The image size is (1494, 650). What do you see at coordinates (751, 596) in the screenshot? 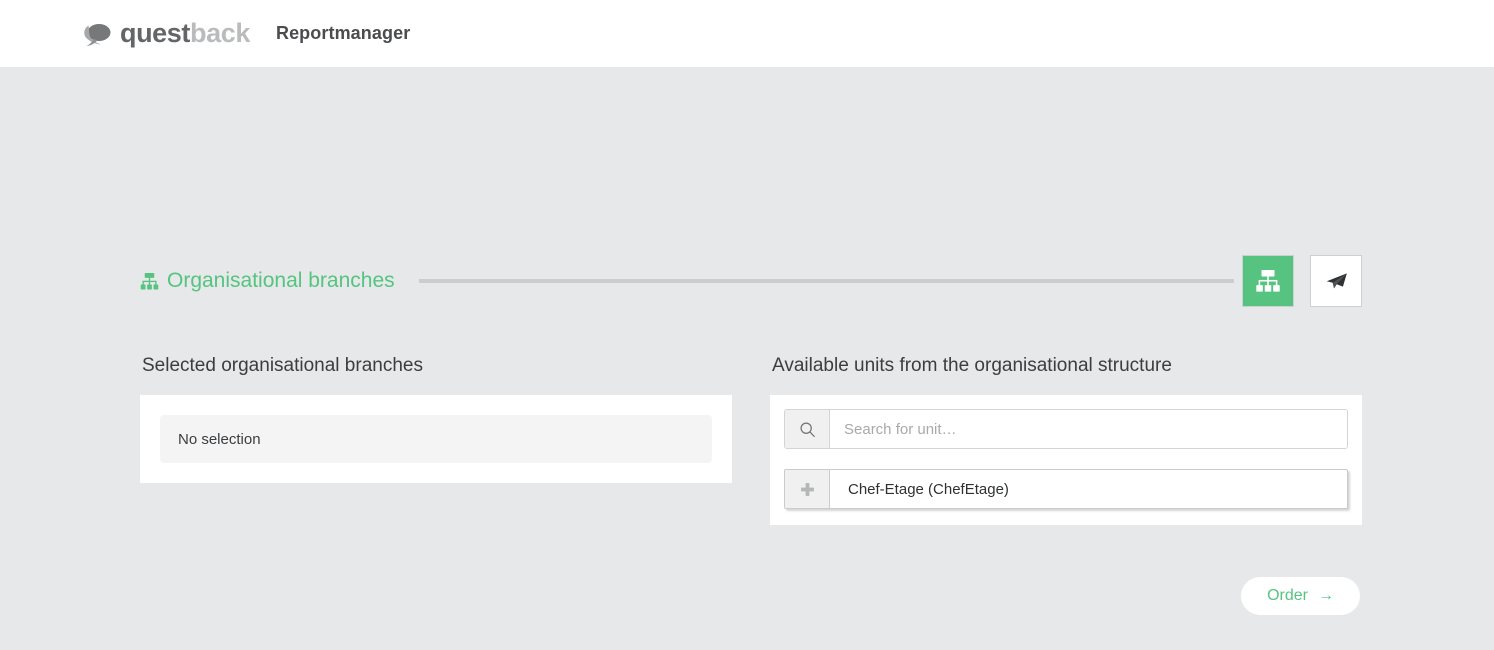
I see `actions-row: Order →` at bounding box center [751, 596].